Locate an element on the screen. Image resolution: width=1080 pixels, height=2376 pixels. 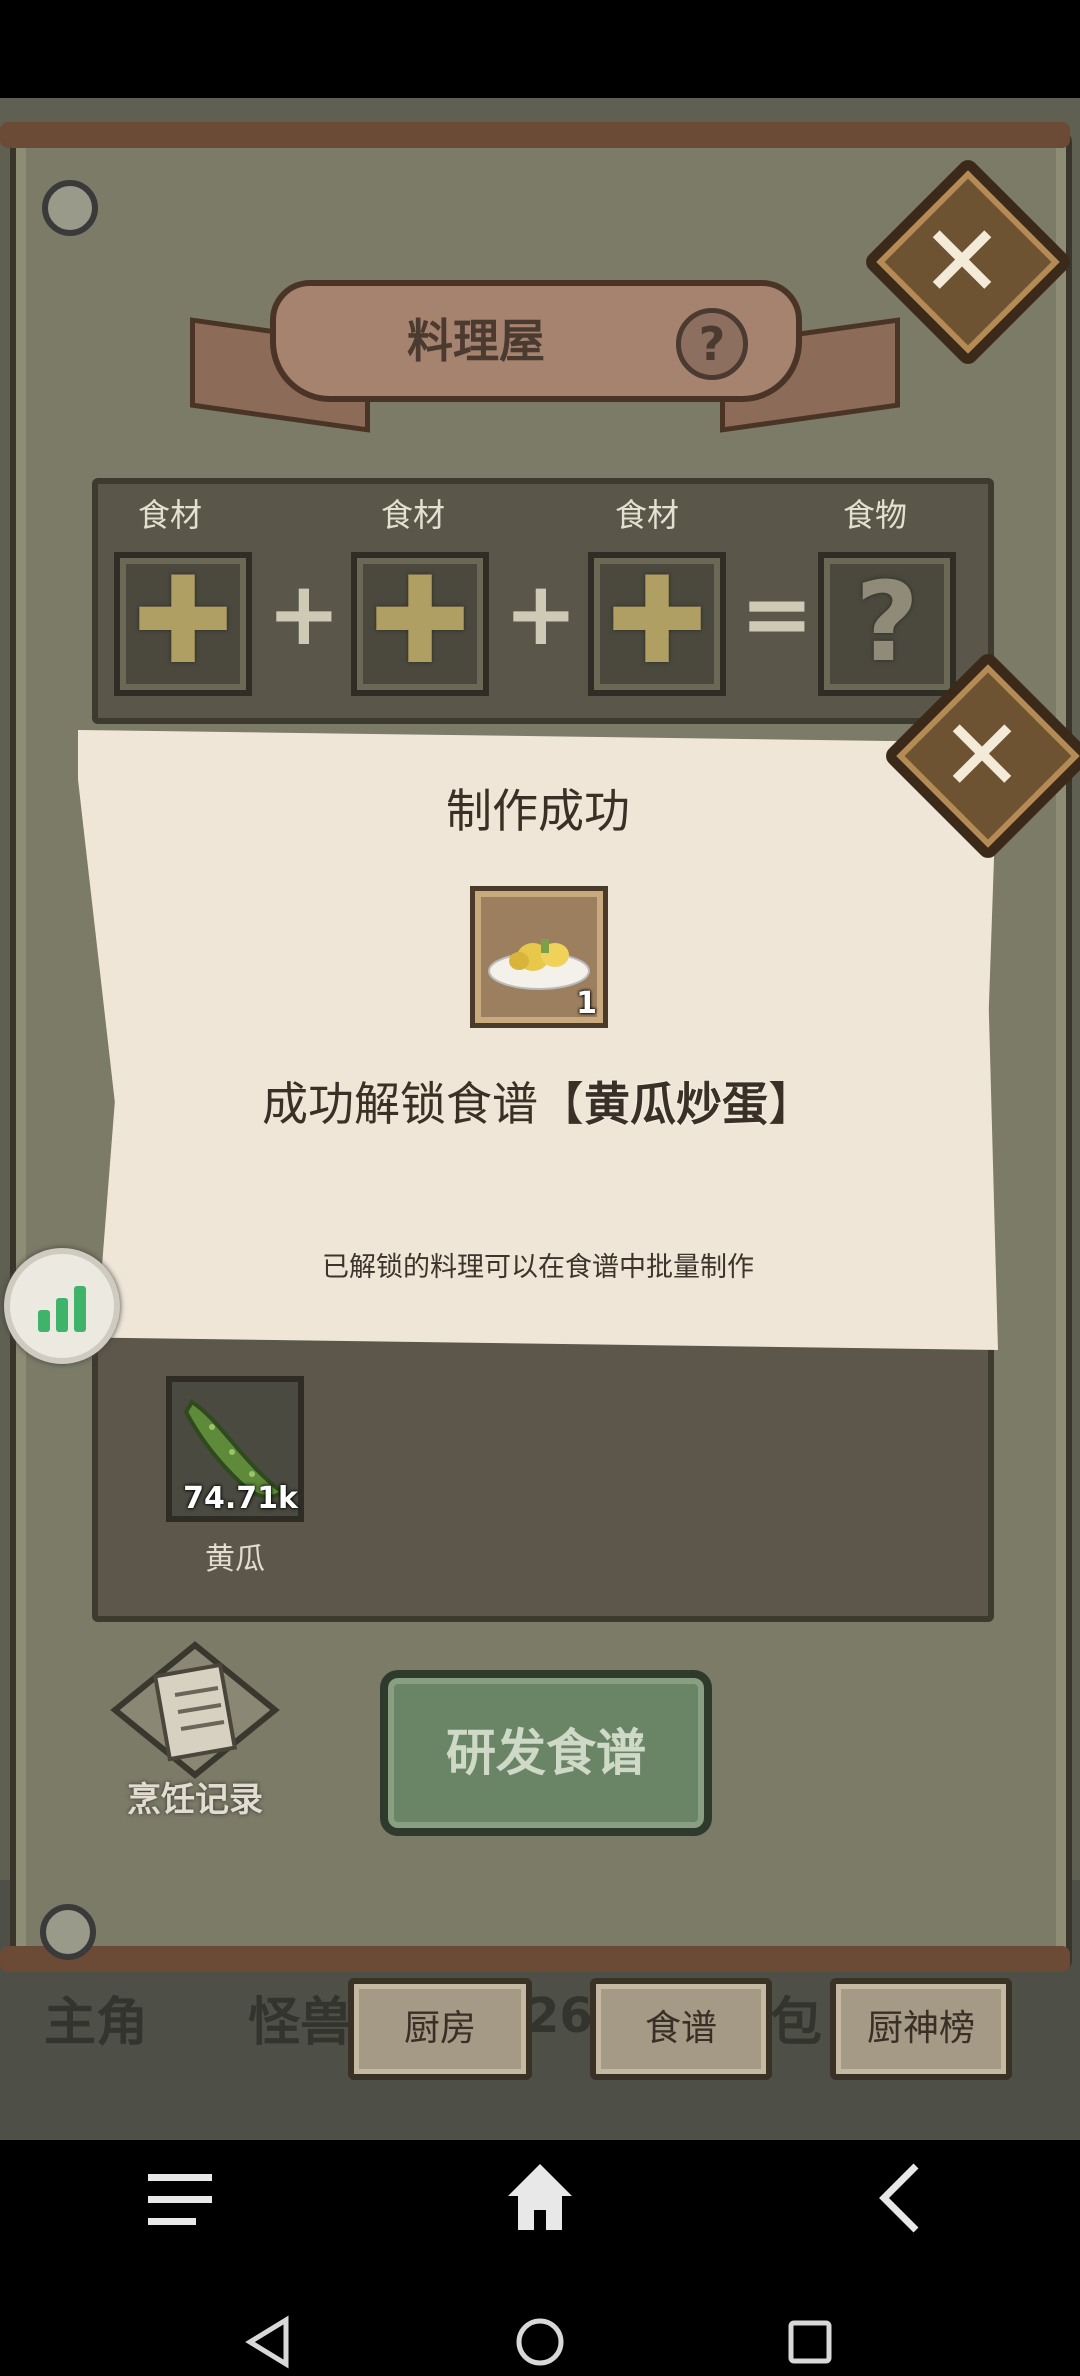
scroll-icon is located at coordinates (195, 1710).